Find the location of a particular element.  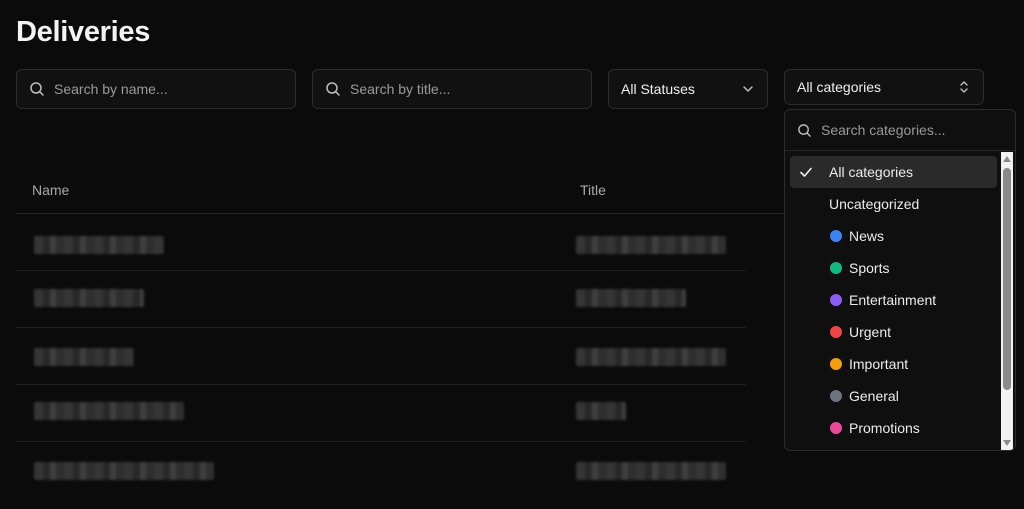

category-option-all-categories: All categories is located at coordinates (893, 172).